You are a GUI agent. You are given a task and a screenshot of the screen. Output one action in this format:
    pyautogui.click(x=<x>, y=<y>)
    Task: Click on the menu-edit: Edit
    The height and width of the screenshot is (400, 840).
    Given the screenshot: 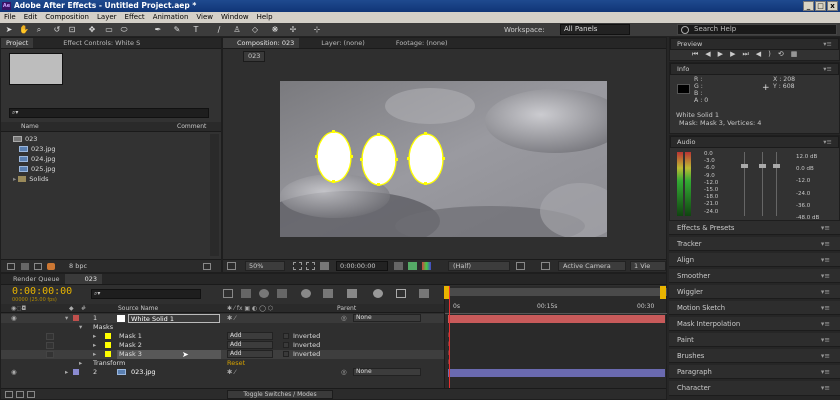 What is the action you would take?
    pyautogui.click(x=31, y=17)
    